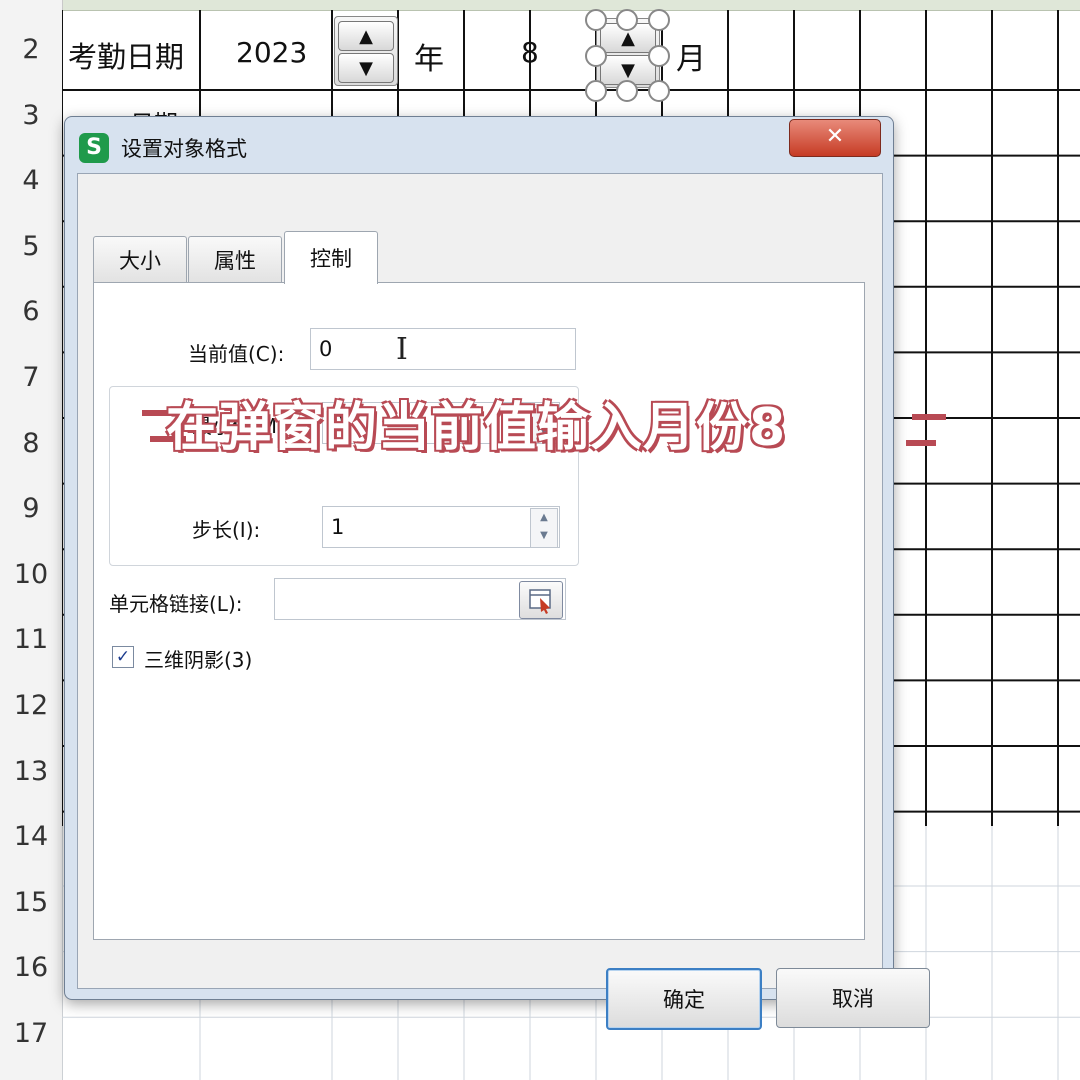  I want to click on wps-app-icon: S, so click(94, 148).